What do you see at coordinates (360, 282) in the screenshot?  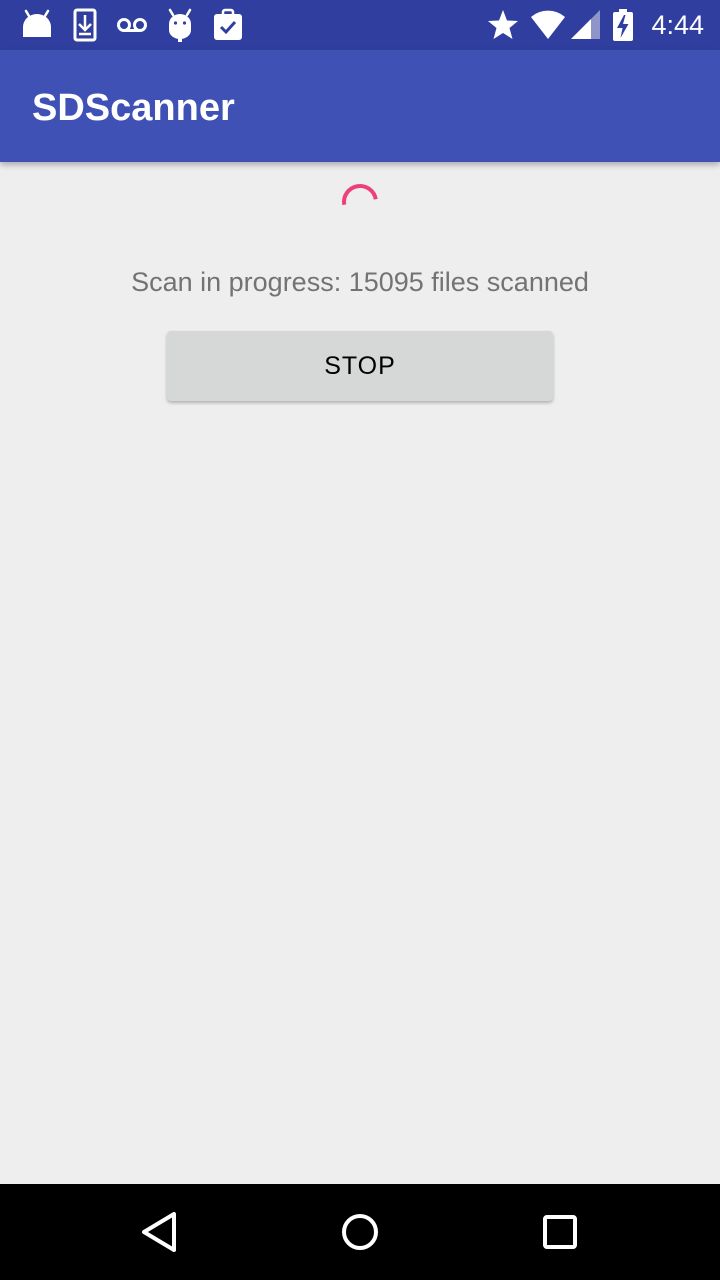 I see `scan-status-text: Scan in progress: 15095 files scanned` at bounding box center [360, 282].